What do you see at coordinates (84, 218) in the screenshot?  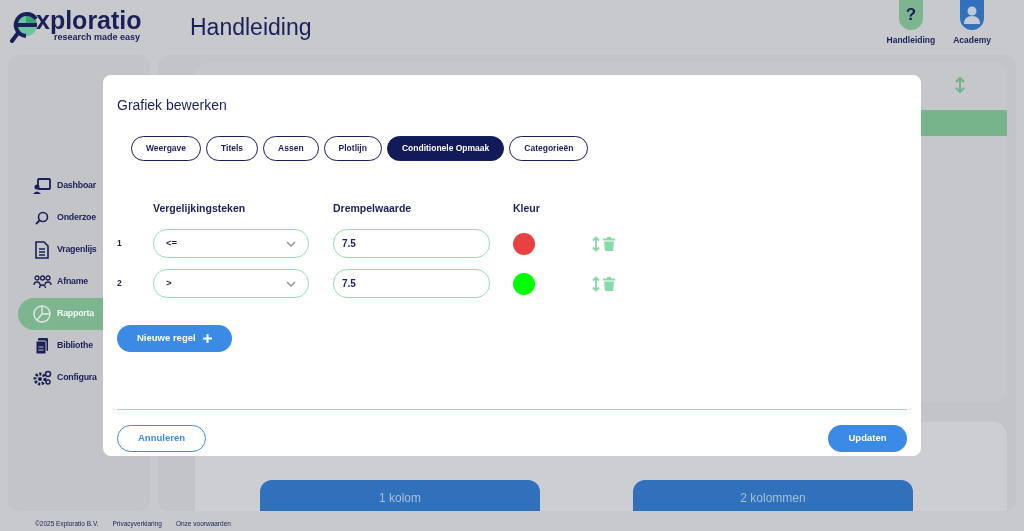 I see `sidebar-item: Onderzoe` at bounding box center [84, 218].